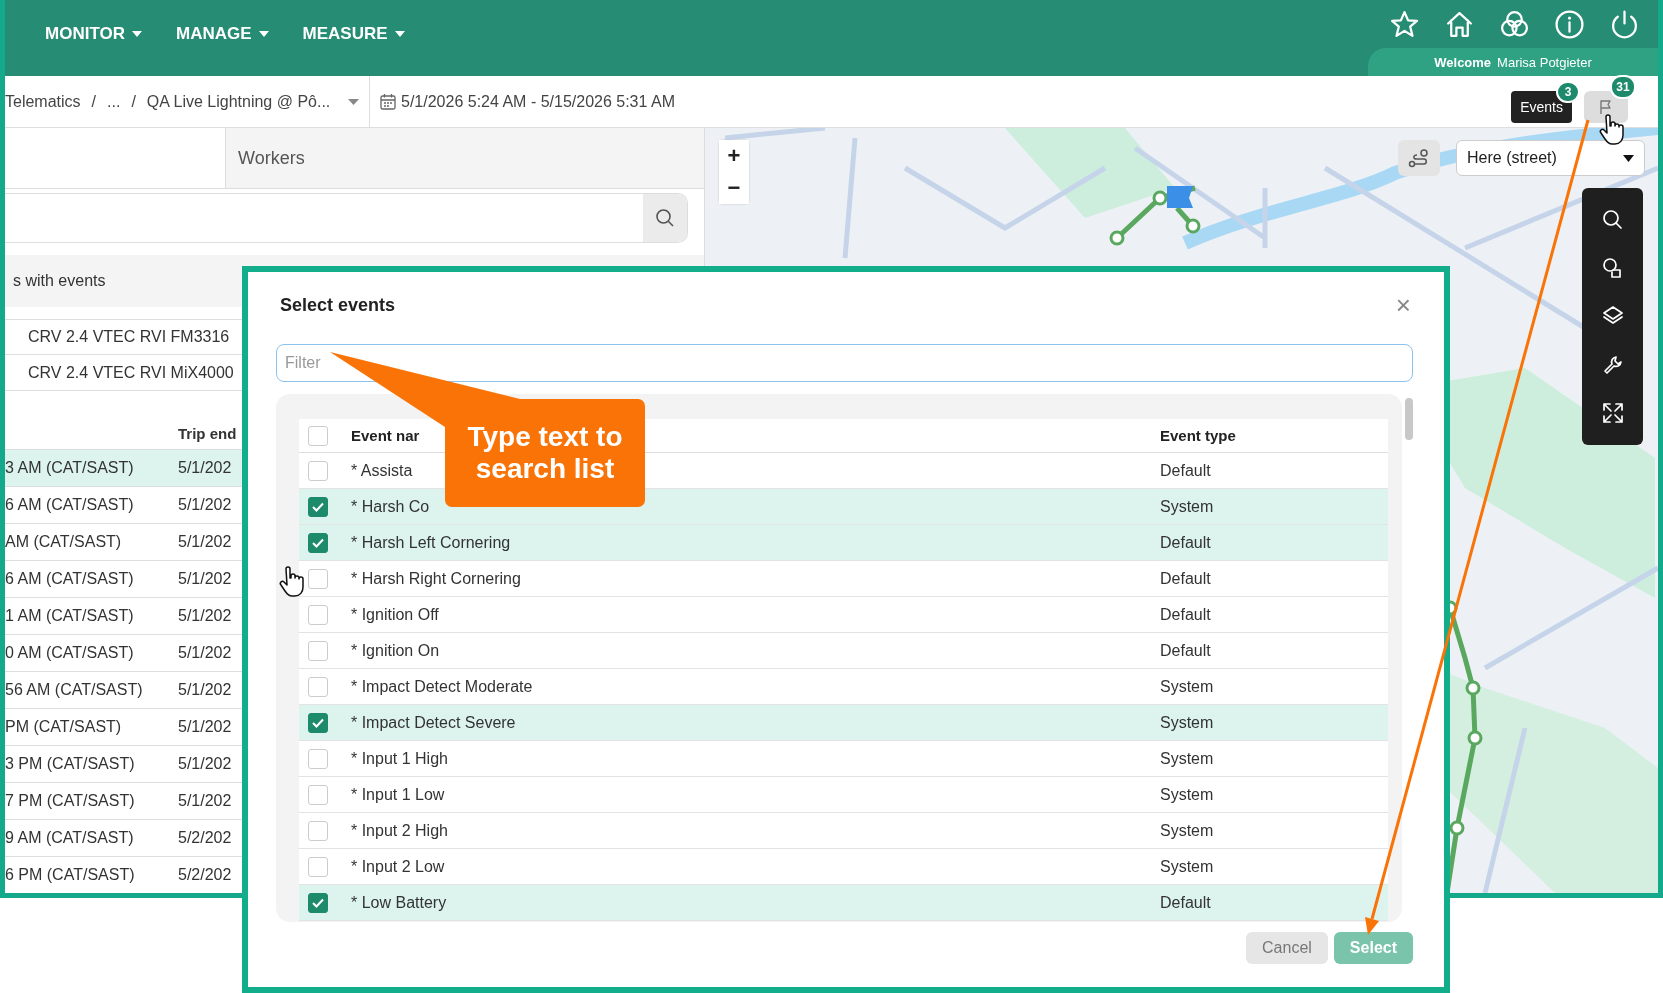 Image resolution: width=1663 pixels, height=993 pixels. I want to click on breadcrumb-link: Telematics, so click(43, 101).